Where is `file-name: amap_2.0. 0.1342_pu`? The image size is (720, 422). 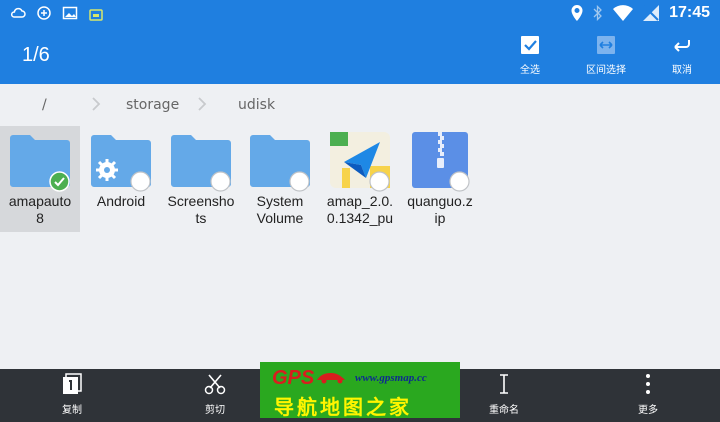
file-name: amap_2.0. 0.1342_pu is located at coordinates (360, 209).